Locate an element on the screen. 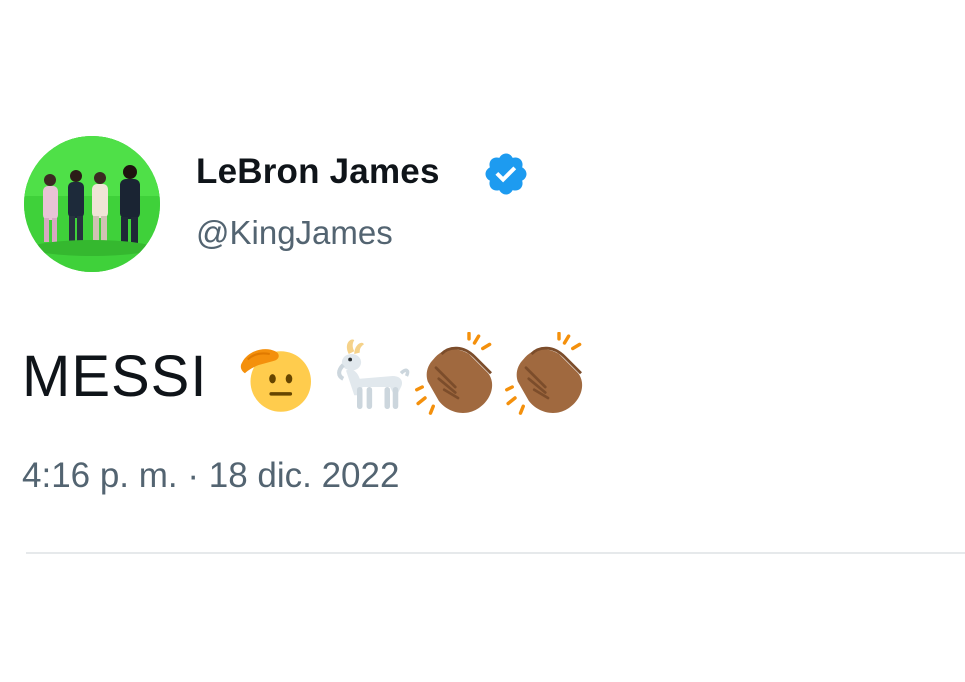 This screenshot has width=965, height=682. saluting-face-emoji is located at coordinates (275, 380).